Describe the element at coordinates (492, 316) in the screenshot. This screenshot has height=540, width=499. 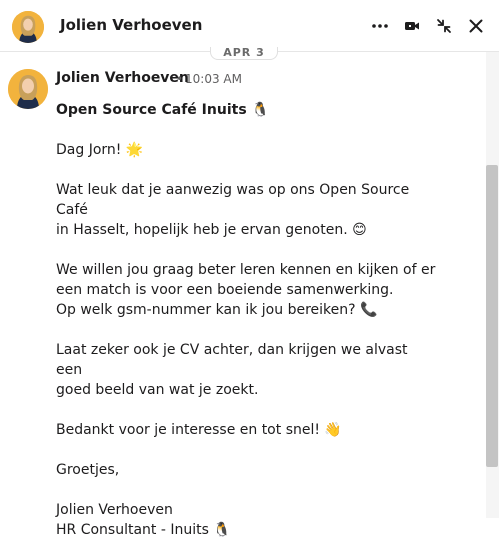
I see `scrollbar-thumb` at that location.